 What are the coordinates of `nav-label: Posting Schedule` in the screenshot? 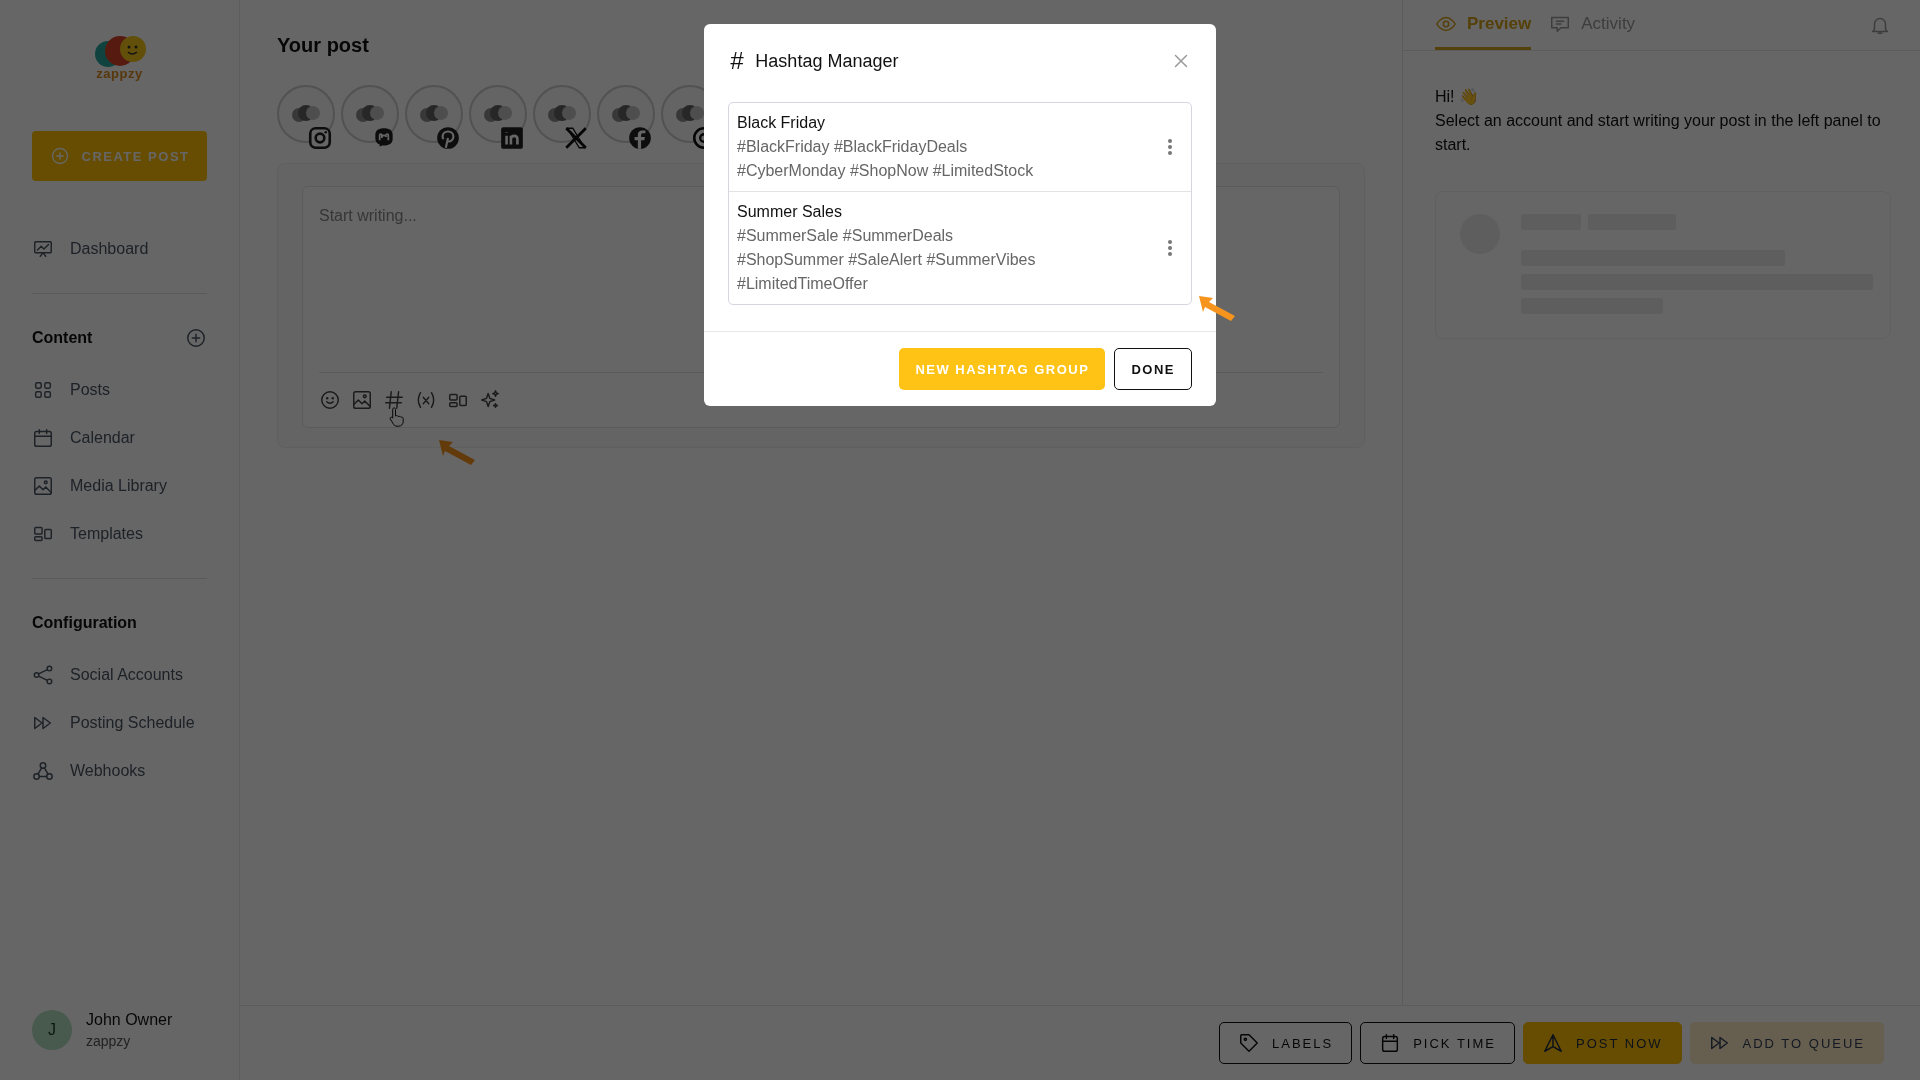 It's located at (132, 723).